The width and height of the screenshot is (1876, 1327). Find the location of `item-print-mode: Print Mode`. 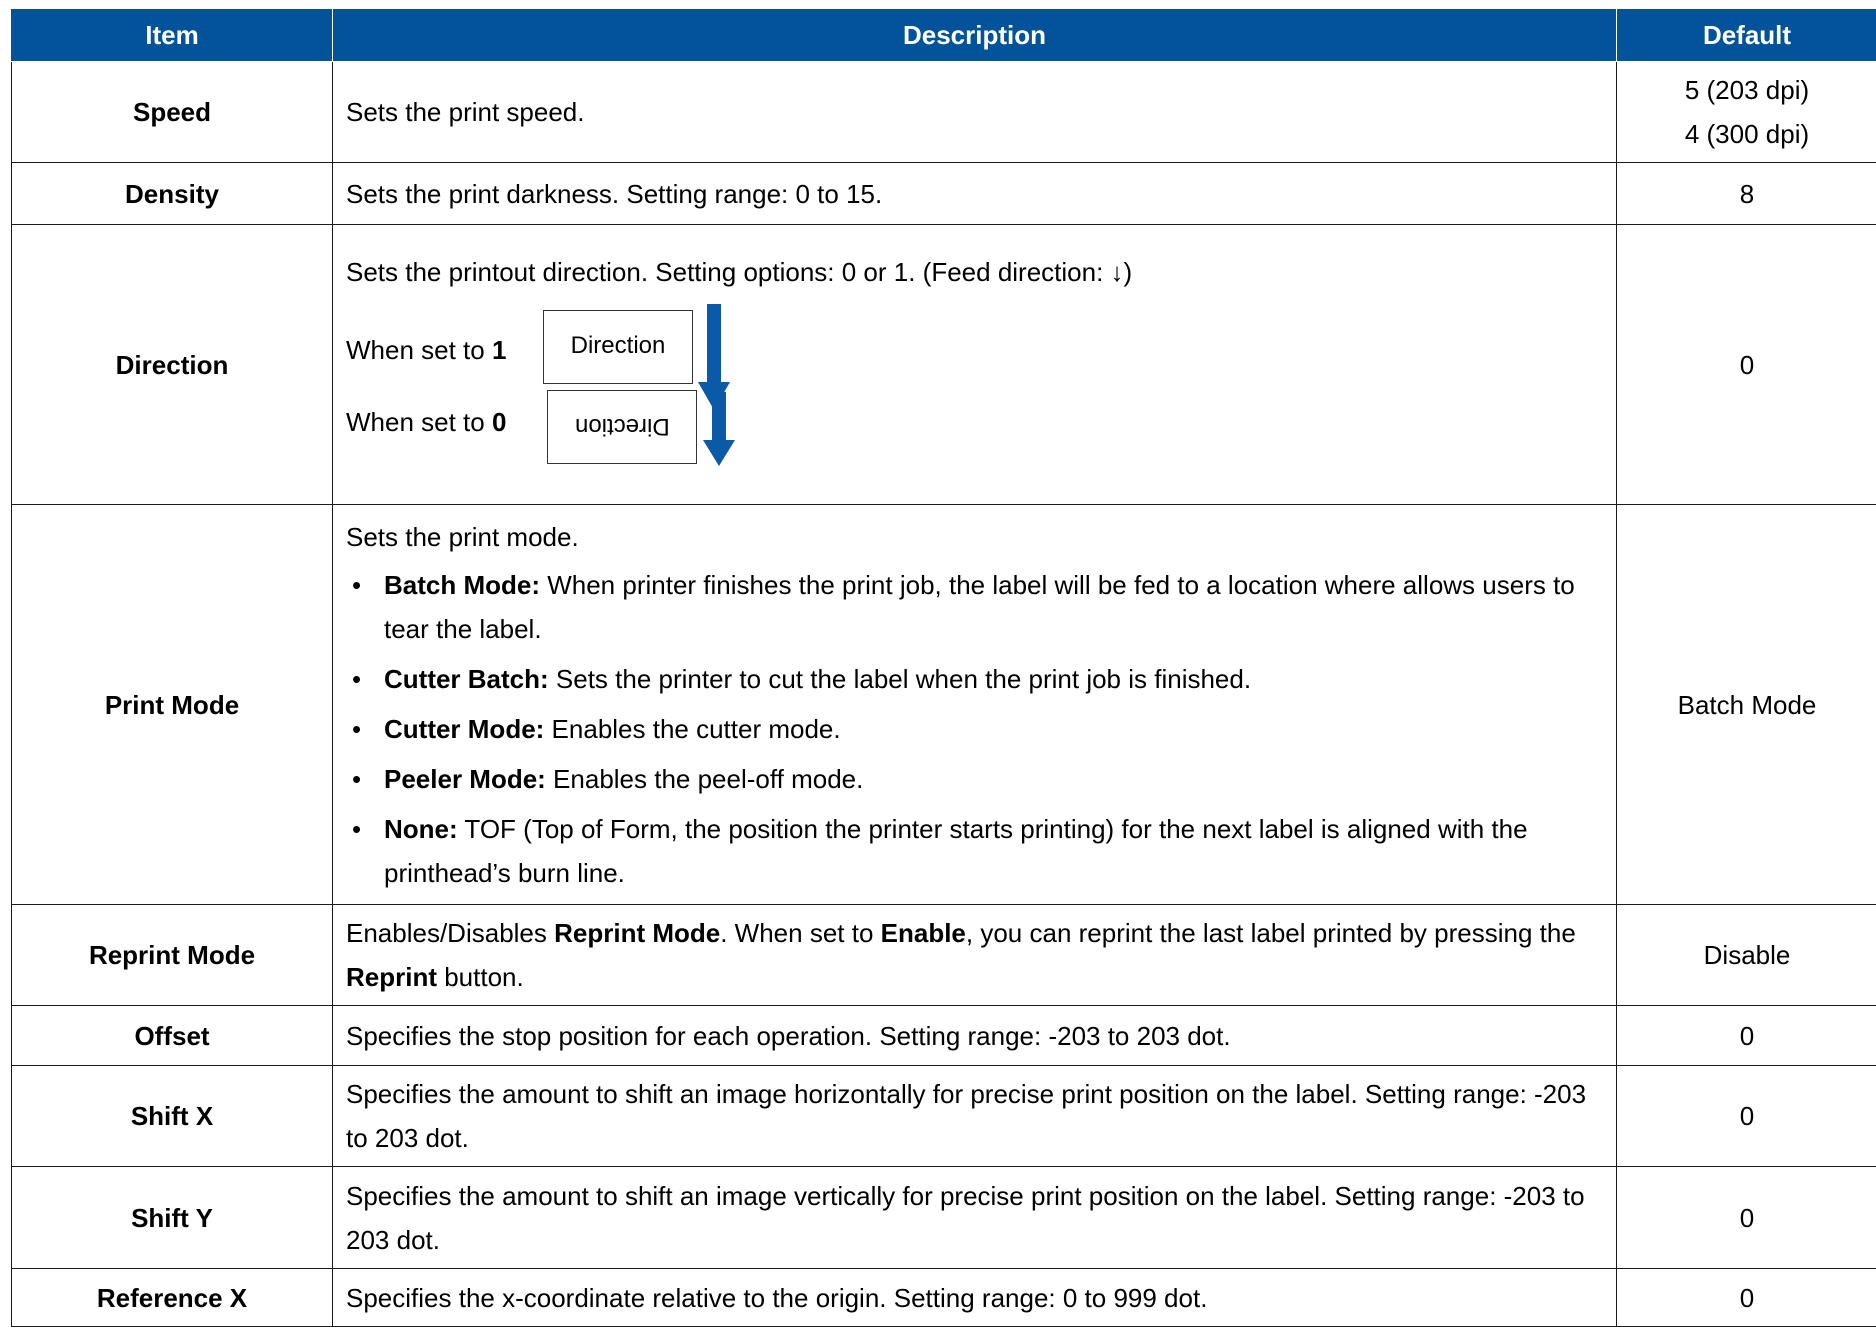

item-print-mode: Print Mode is located at coordinates (172, 705).